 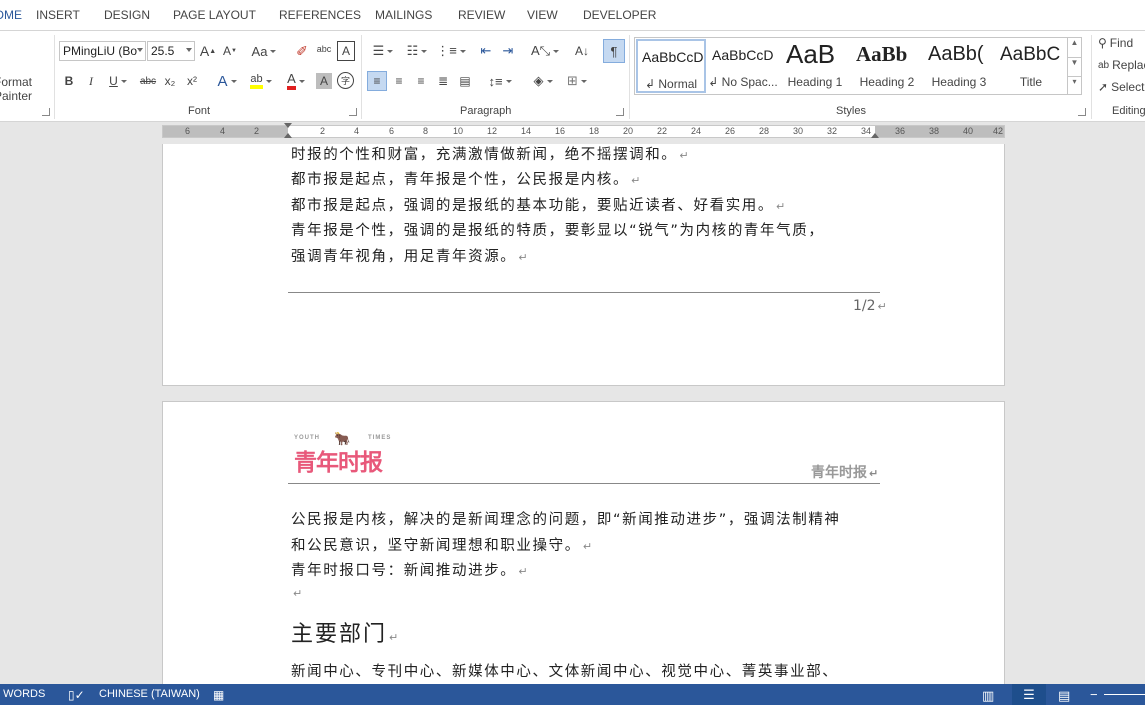 I want to click on first-line-indent-icon, so click(x=288, y=125).